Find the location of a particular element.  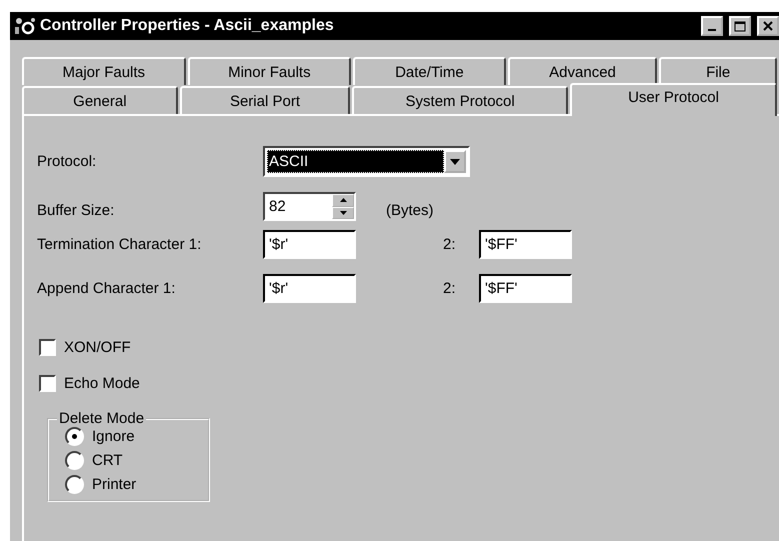

tab: General is located at coordinates (100, 100).